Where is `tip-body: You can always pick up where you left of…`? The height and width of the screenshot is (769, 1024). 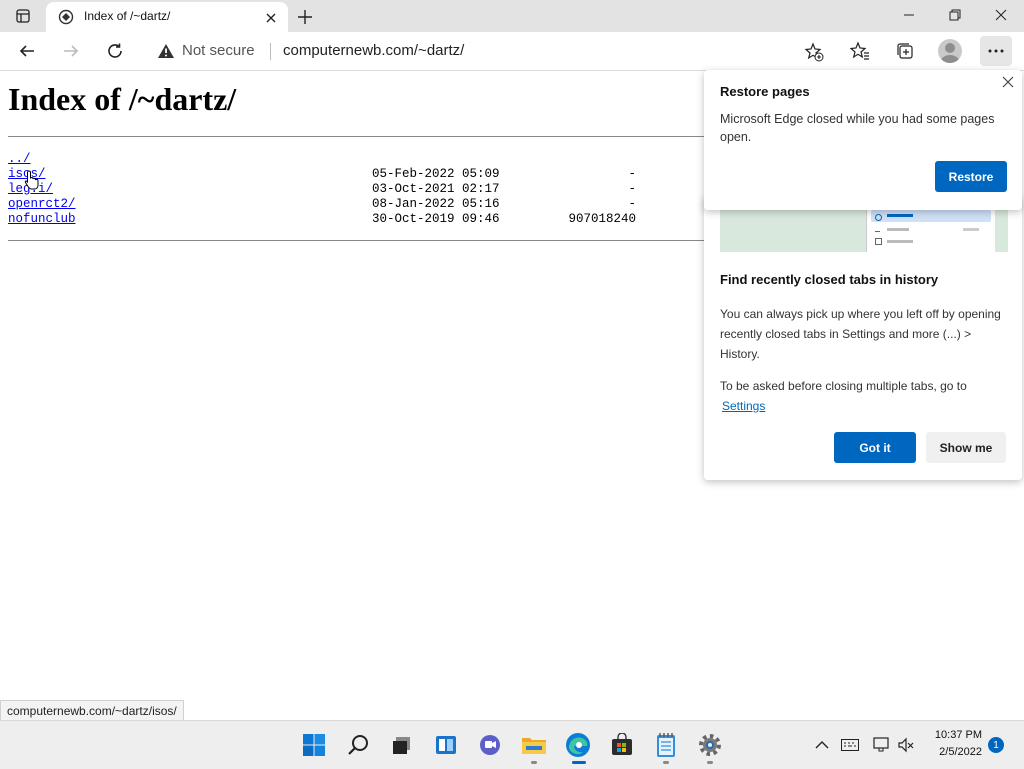 tip-body: You can always pick up where you left of… is located at coordinates (860, 334).